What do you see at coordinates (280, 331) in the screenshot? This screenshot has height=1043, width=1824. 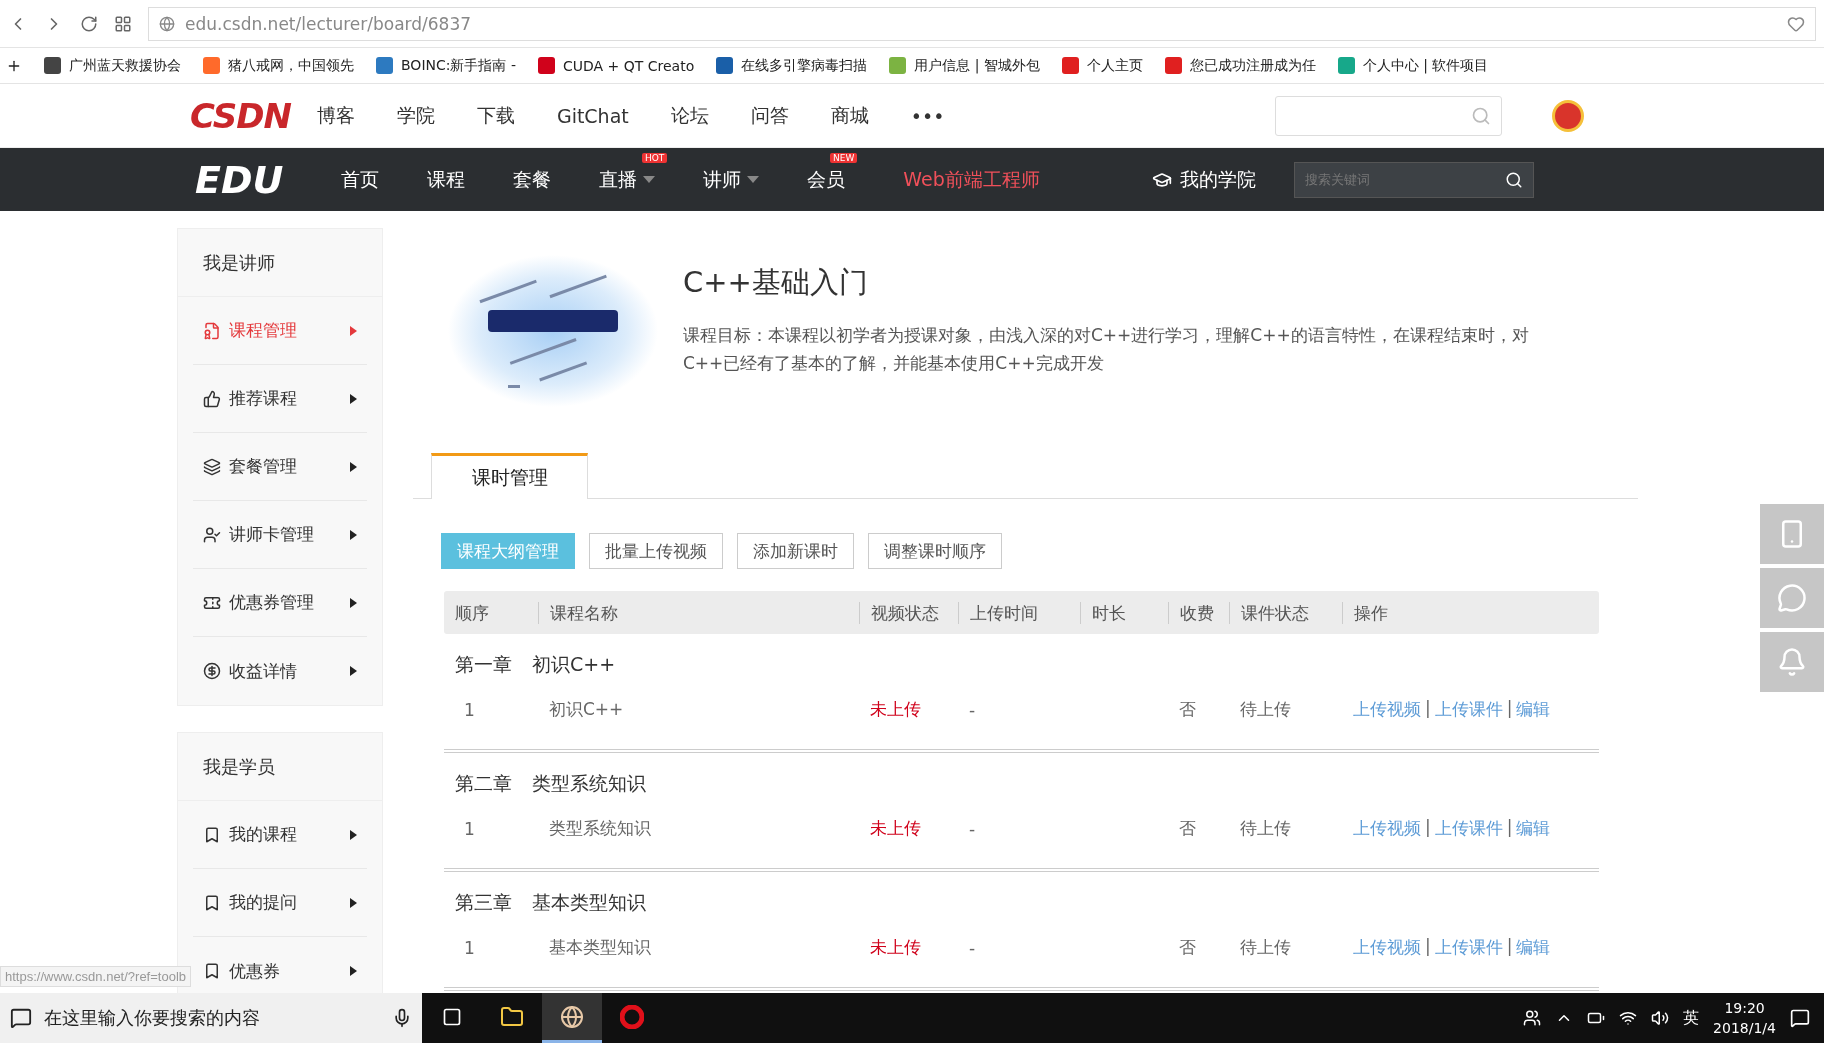 I see `sidebar-item: 课程管理` at bounding box center [280, 331].